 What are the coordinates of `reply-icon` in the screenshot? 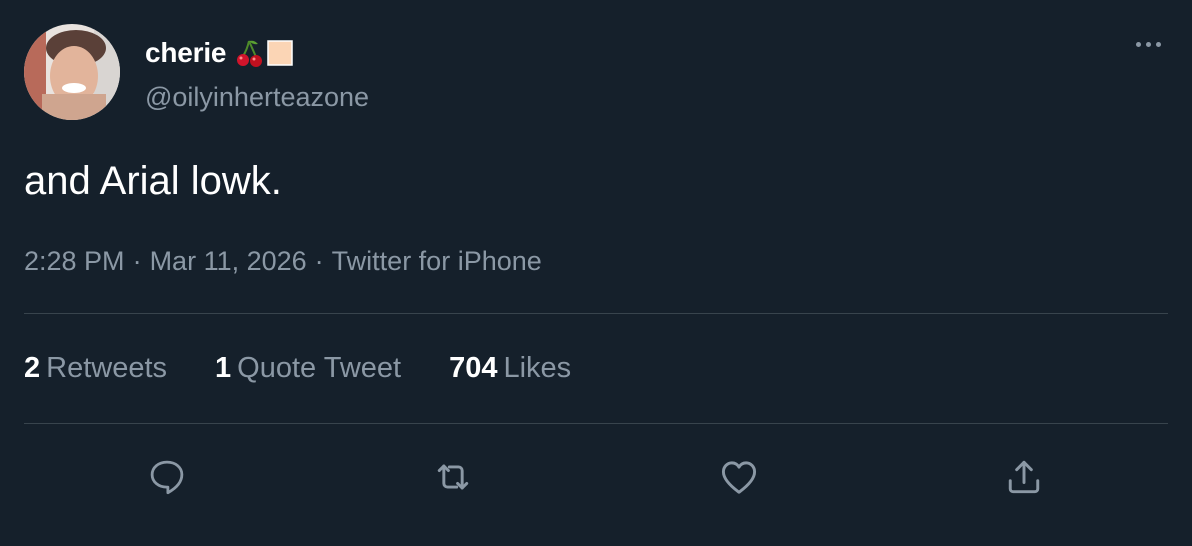 It's located at (167, 477).